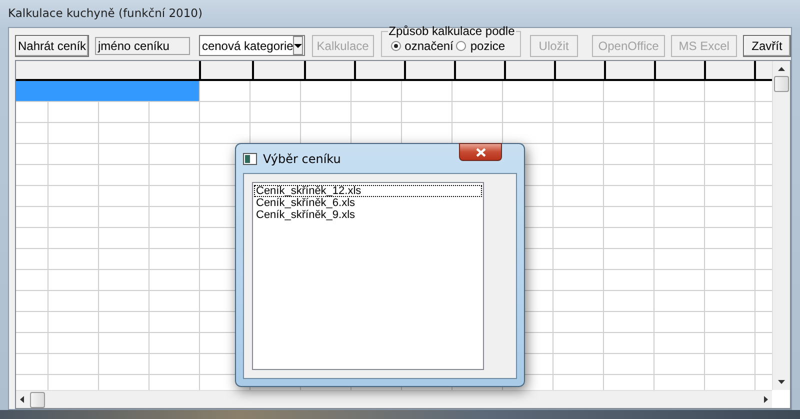  I want to click on toolbar-button: Zavřít, so click(766, 46).